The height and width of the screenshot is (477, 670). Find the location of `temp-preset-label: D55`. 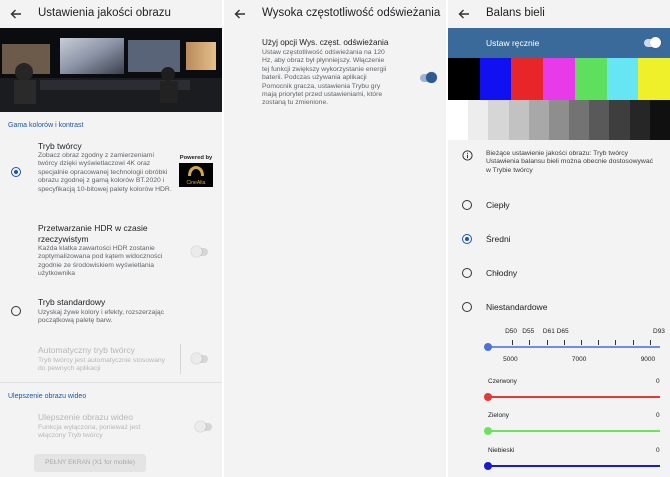

temp-preset-label: D55 is located at coordinates (528, 331).